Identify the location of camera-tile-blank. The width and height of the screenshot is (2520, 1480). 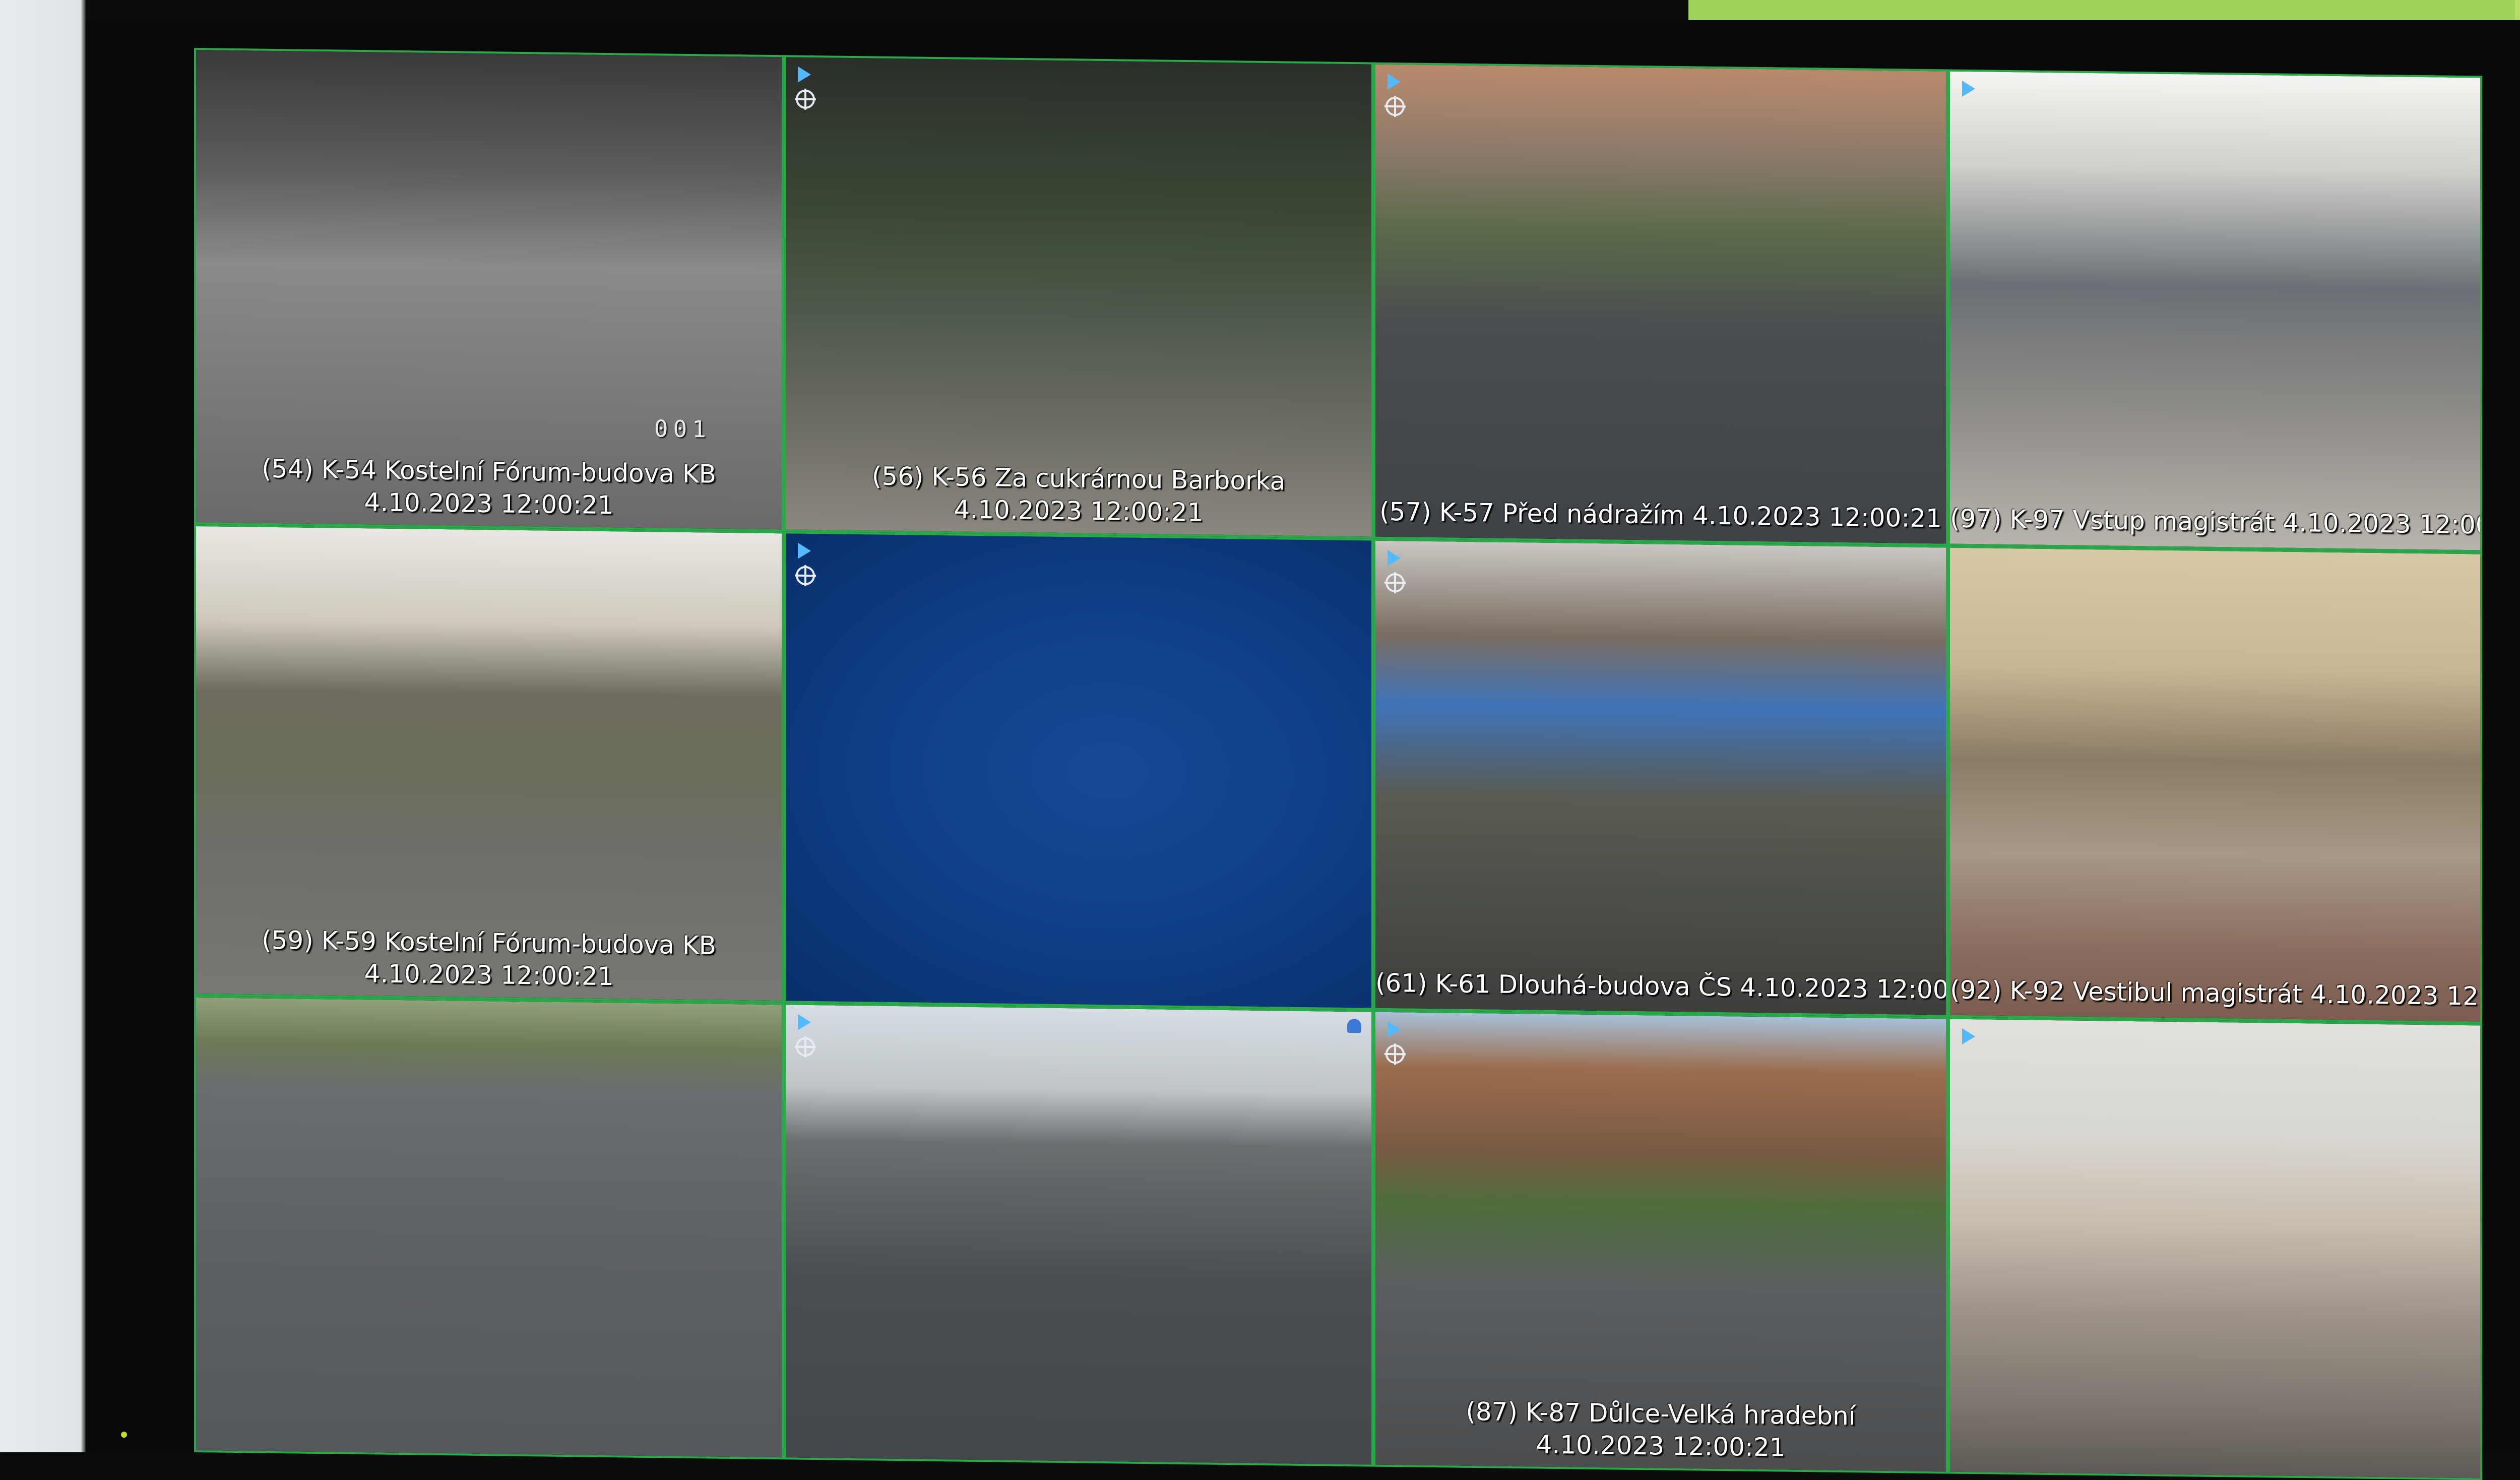
(1078, 770).